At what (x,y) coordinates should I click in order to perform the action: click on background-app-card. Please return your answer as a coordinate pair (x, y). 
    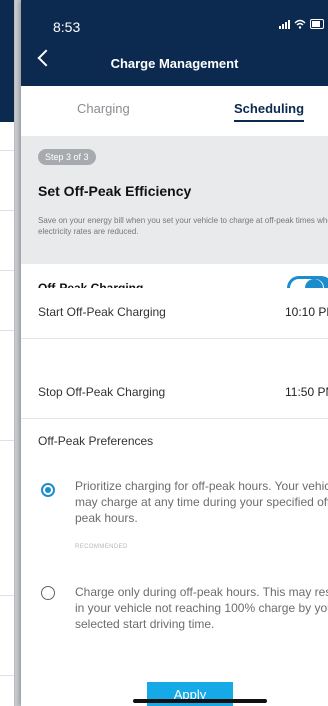
    Looking at the image, I should click on (7, 353).